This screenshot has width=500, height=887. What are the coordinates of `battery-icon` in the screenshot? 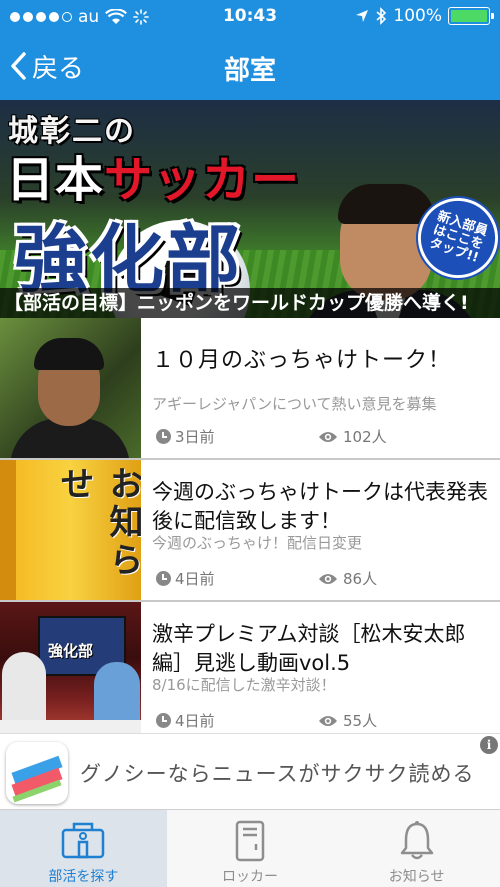 It's located at (471, 16).